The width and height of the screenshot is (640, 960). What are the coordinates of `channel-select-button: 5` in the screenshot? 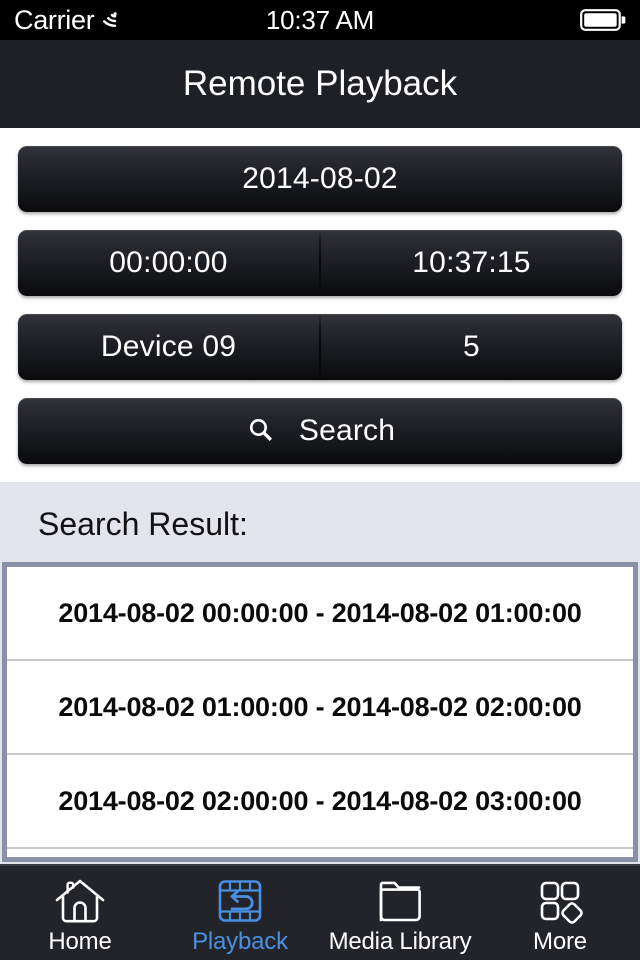 It's located at (471, 347).